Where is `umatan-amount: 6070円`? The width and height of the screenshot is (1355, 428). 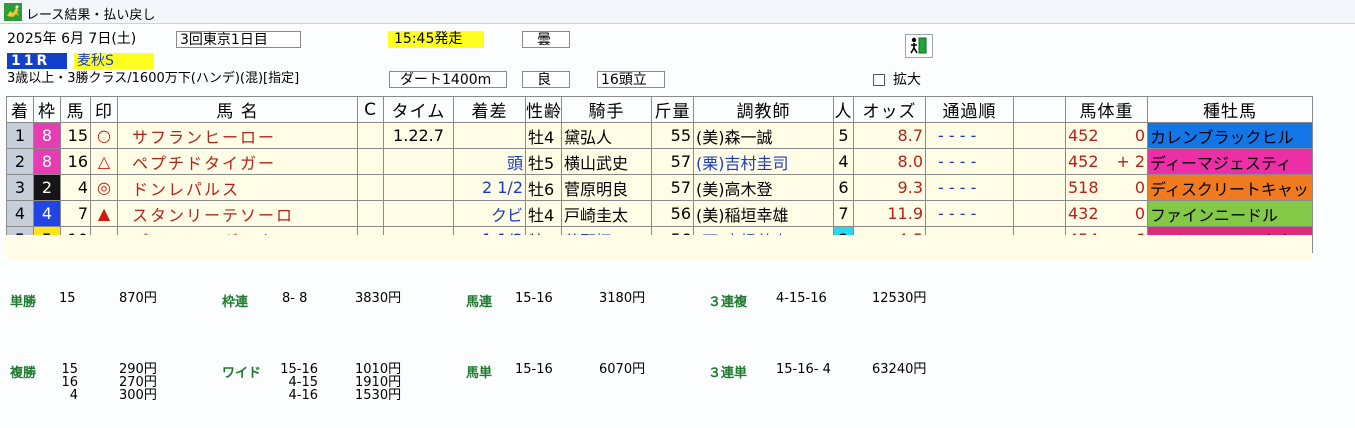
umatan-amount: 6070円 is located at coordinates (622, 369).